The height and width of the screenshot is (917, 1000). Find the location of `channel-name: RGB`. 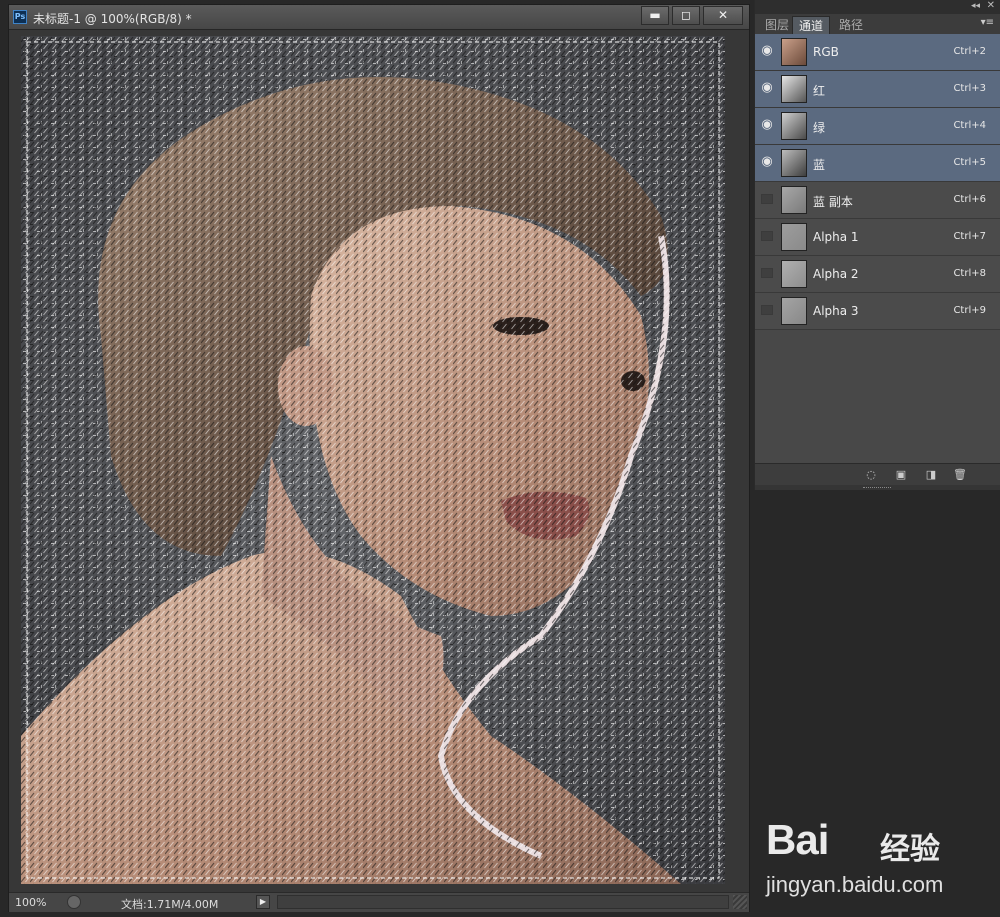

channel-name: RGB is located at coordinates (826, 52).